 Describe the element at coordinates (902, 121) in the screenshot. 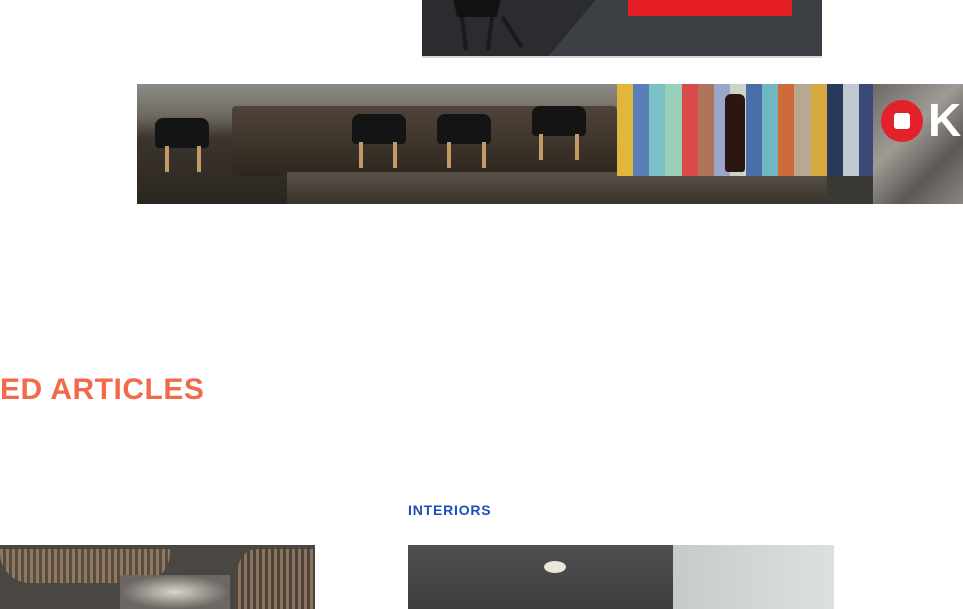

I see `brand-logo-icon` at that location.